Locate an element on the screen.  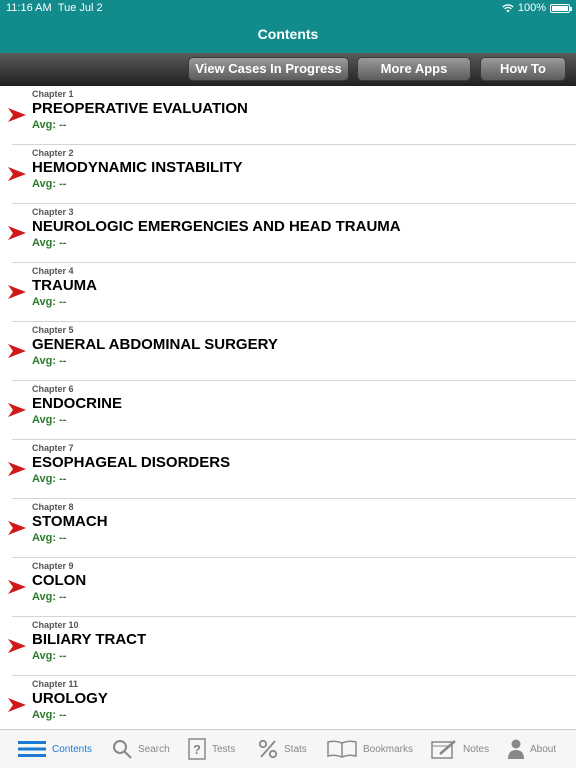
chapter-title: COLON is located at coordinates (59, 580).